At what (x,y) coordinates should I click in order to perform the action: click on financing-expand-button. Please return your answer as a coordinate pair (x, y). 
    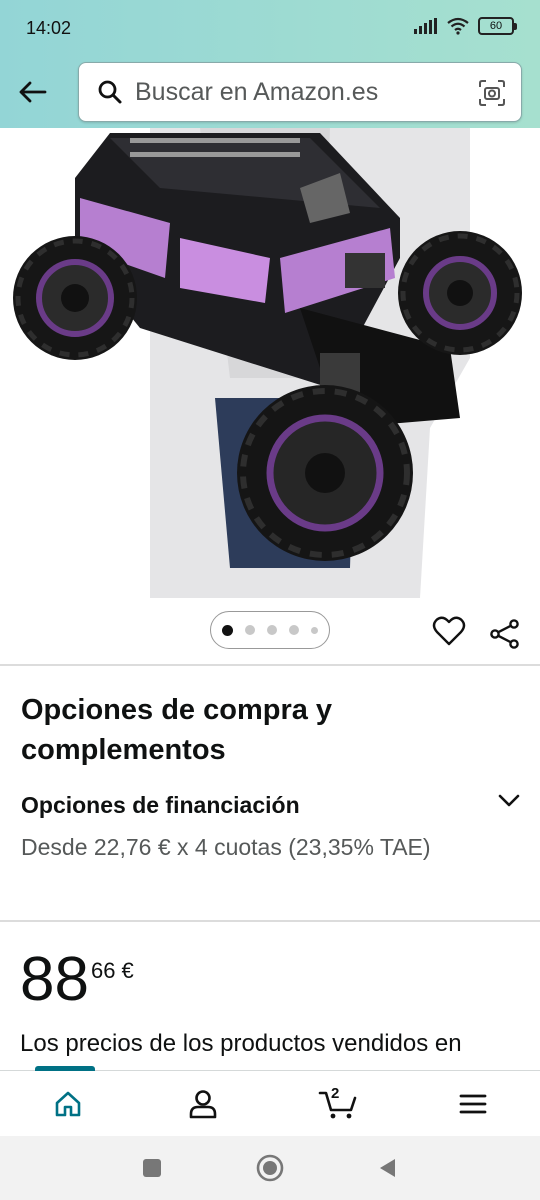
    Looking at the image, I should click on (509, 801).